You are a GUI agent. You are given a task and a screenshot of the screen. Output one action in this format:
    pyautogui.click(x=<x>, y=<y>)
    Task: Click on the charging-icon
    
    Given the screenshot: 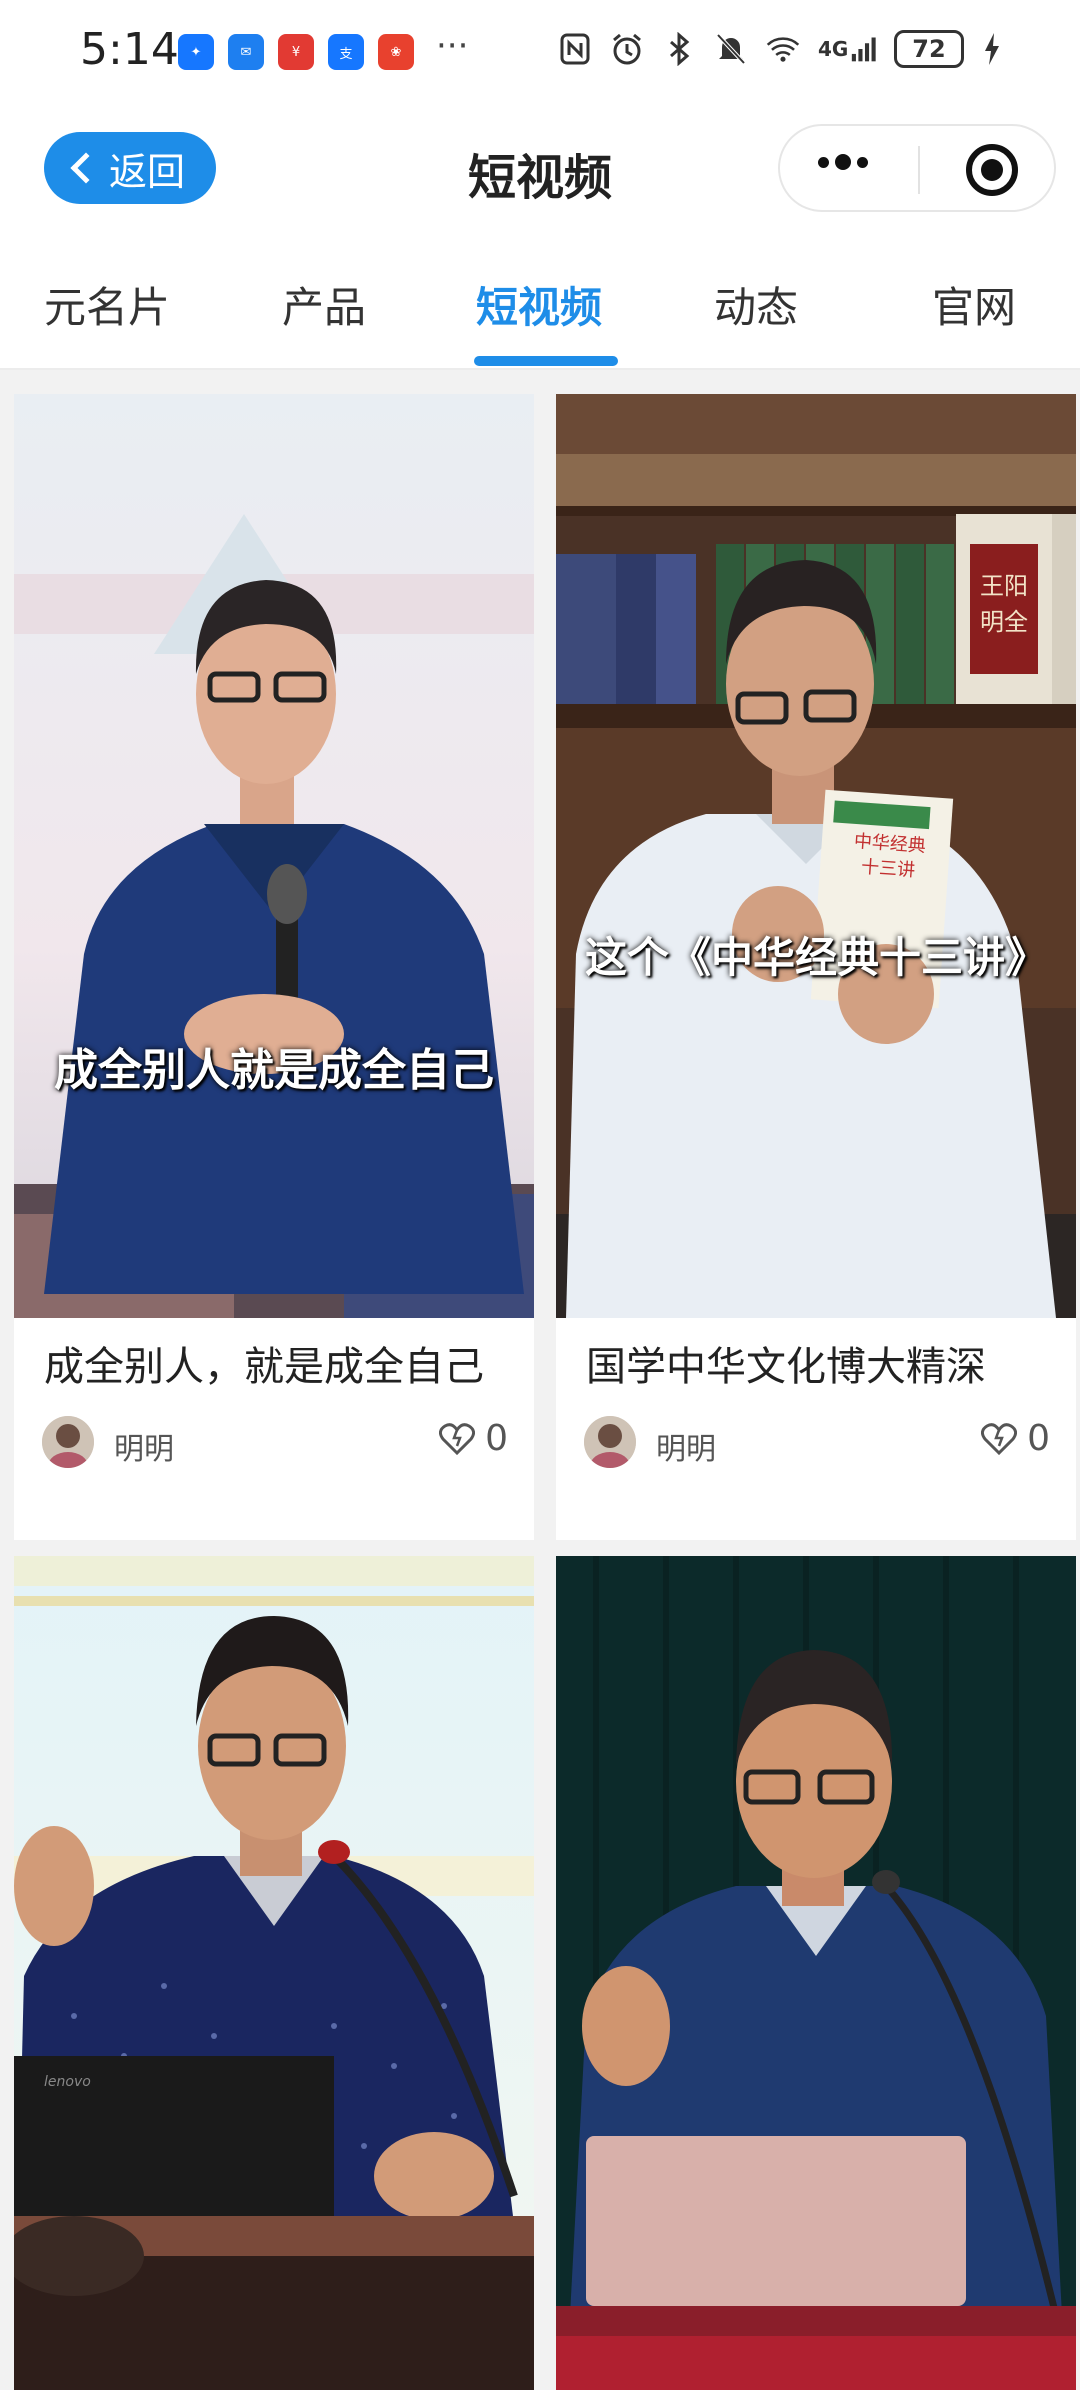 What is the action you would take?
    pyautogui.click(x=992, y=49)
    